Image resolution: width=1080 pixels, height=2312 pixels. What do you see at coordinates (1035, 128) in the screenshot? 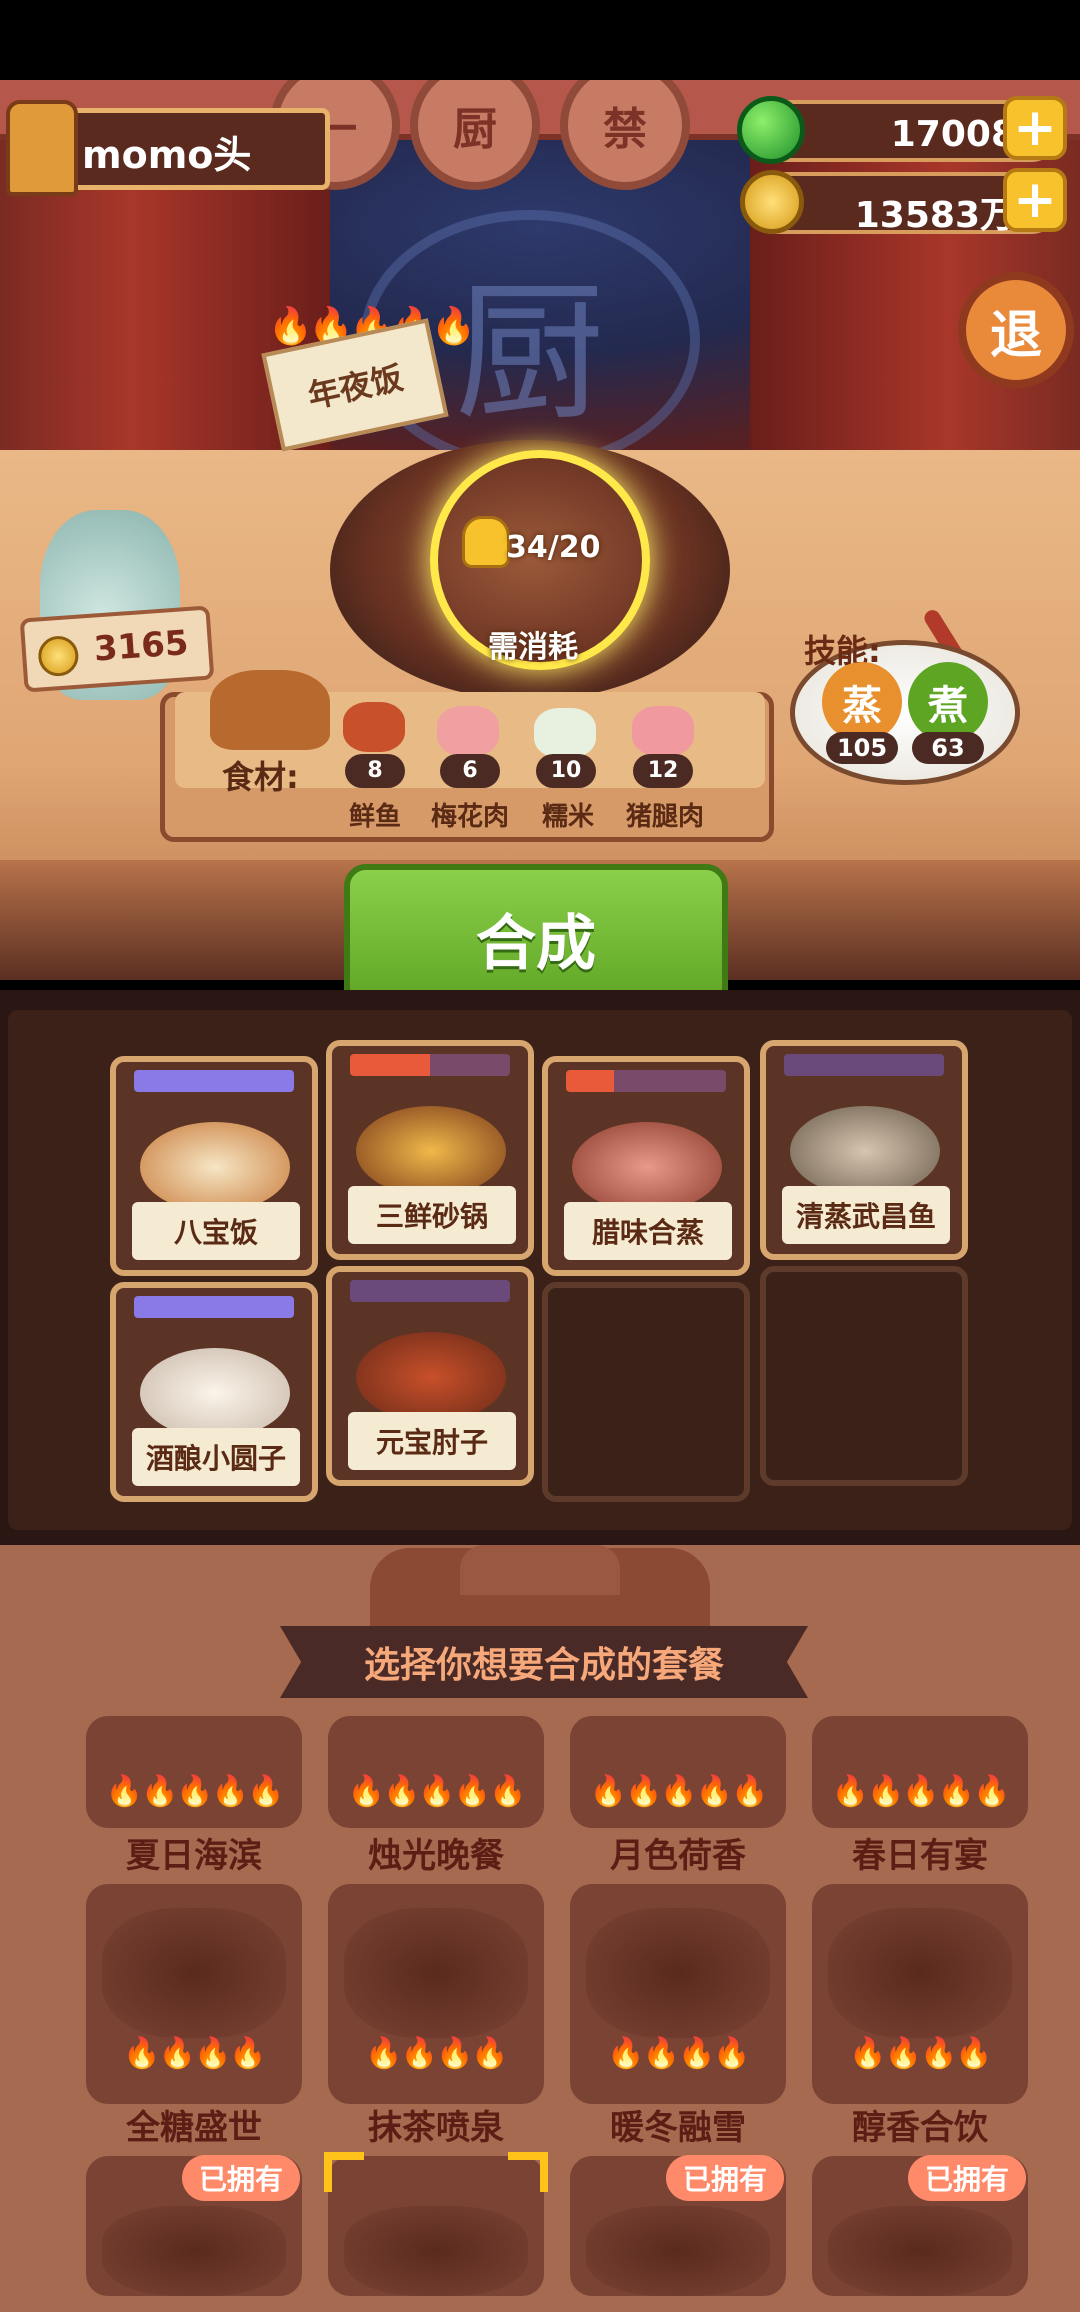
I see `add-gems-button: +` at bounding box center [1035, 128].